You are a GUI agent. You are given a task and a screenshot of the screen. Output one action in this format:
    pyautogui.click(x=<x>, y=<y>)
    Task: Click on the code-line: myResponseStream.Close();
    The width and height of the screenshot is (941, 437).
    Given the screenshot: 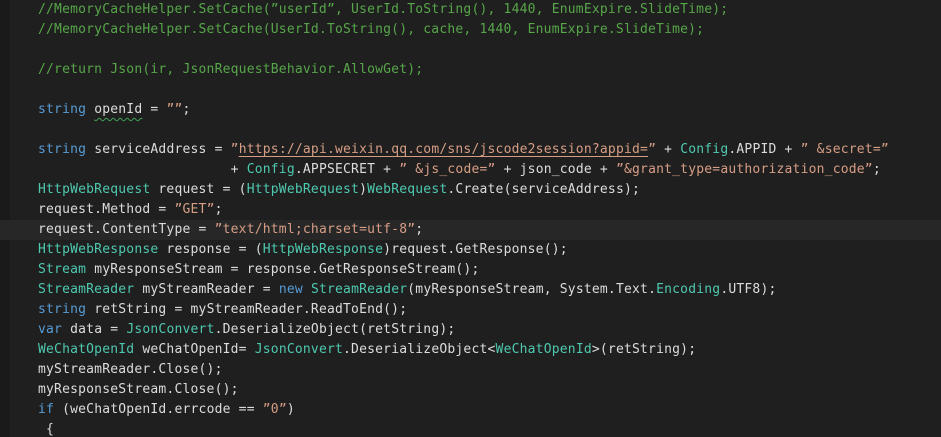 What is the action you would take?
    pyautogui.click(x=470, y=390)
    